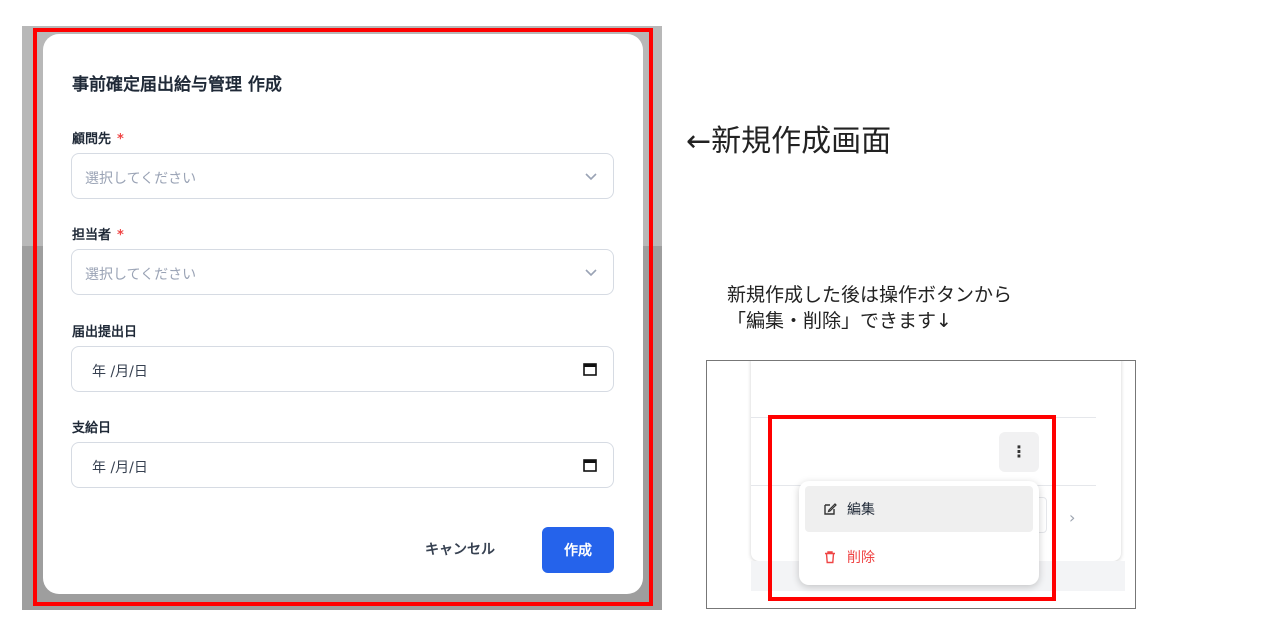  What do you see at coordinates (789, 141) in the screenshot?
I see `new-screen-annotation: ←新規作成画面` at bounding box center [789, 141].